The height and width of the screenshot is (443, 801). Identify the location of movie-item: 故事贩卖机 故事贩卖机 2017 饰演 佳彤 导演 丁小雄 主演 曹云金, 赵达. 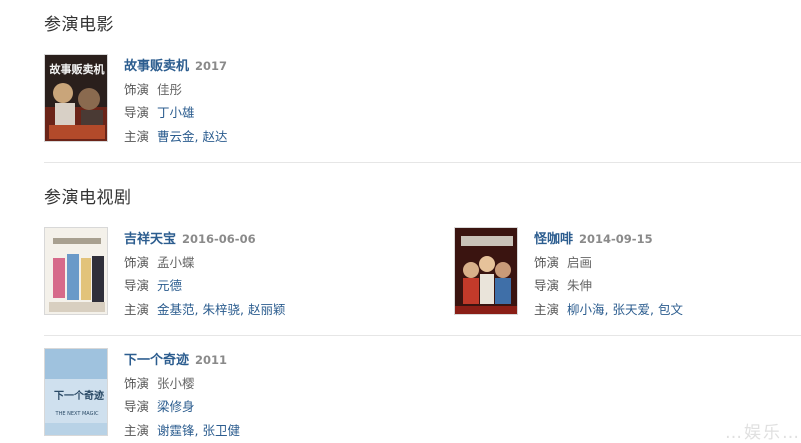
(234, 100).